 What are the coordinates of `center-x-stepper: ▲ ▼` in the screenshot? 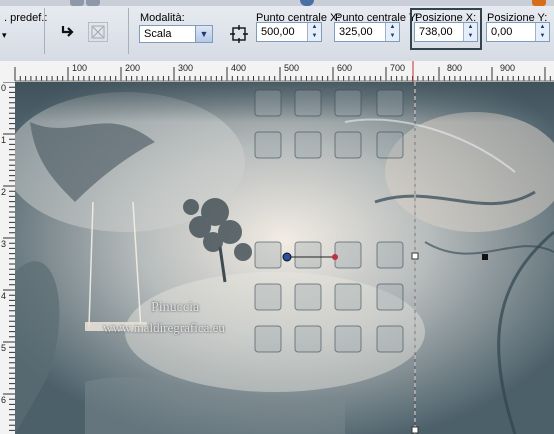 It's located at (314, 32).